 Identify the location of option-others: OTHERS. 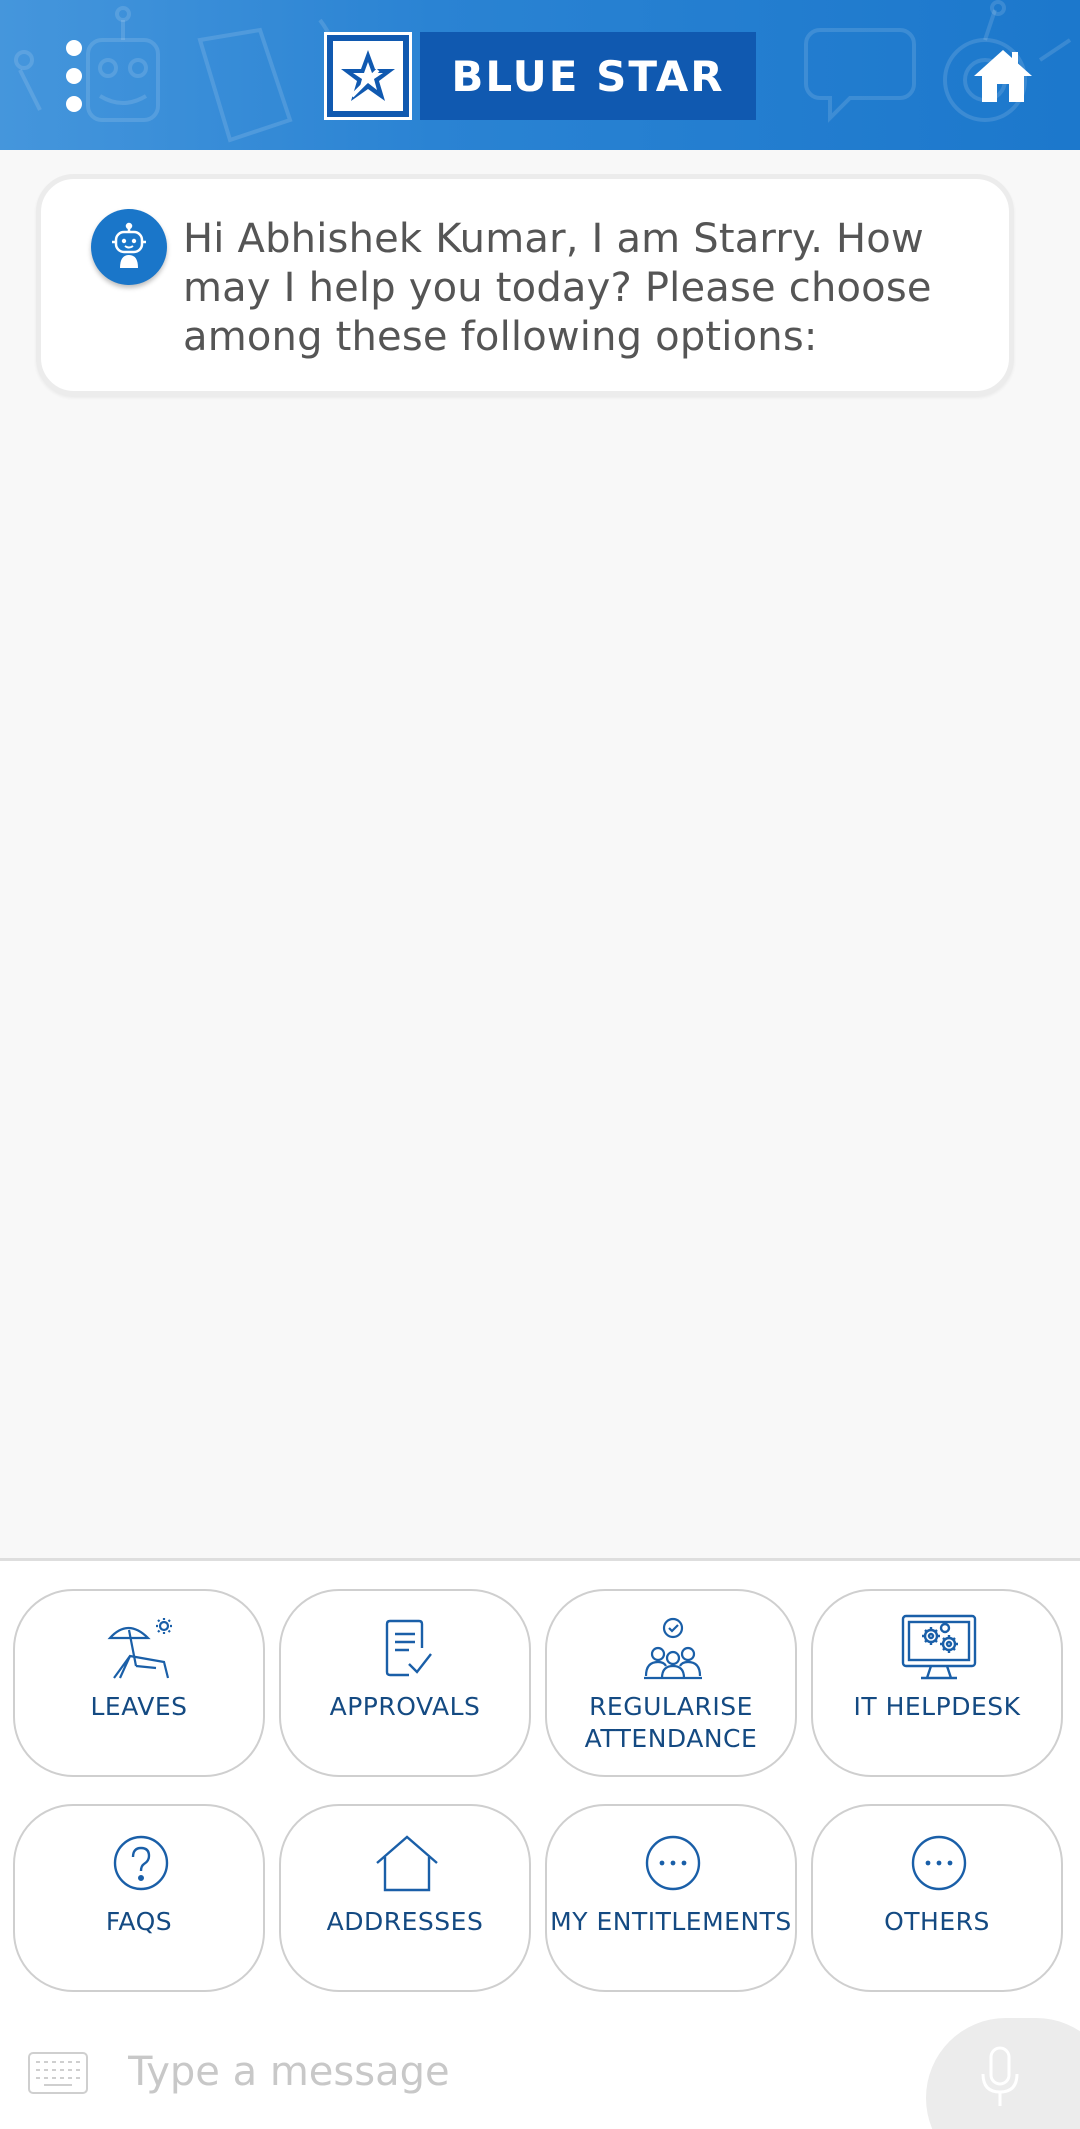
(937, 1898).